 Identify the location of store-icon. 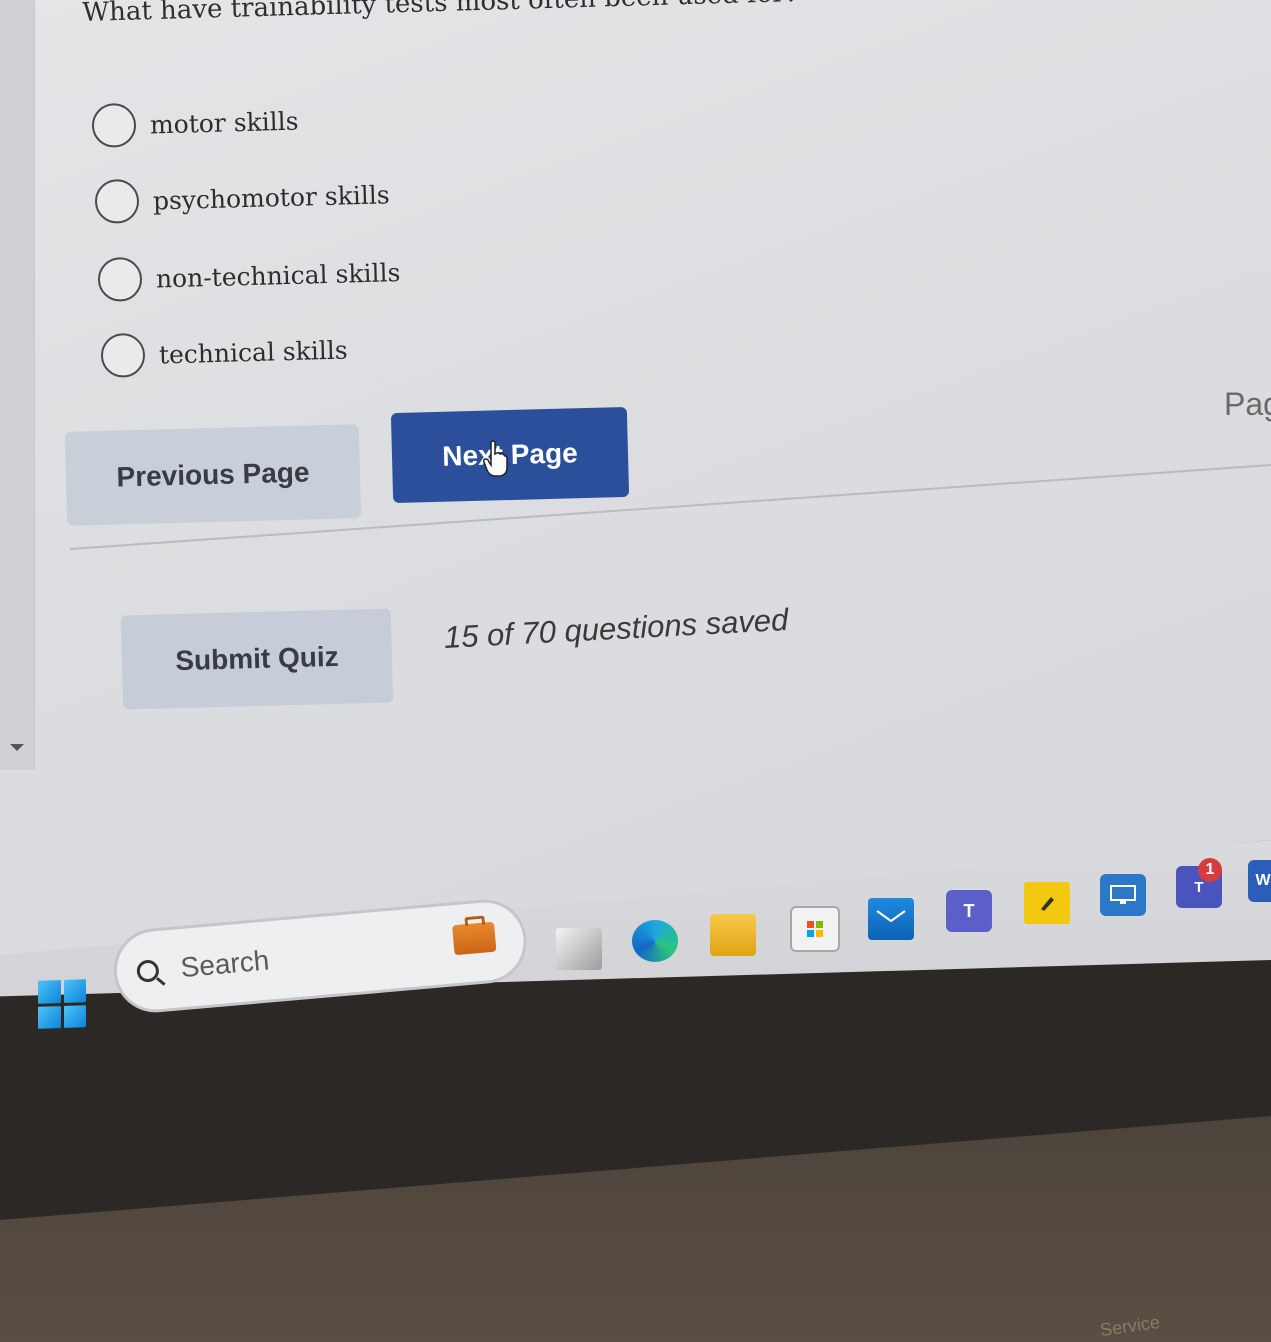
(815, 929).